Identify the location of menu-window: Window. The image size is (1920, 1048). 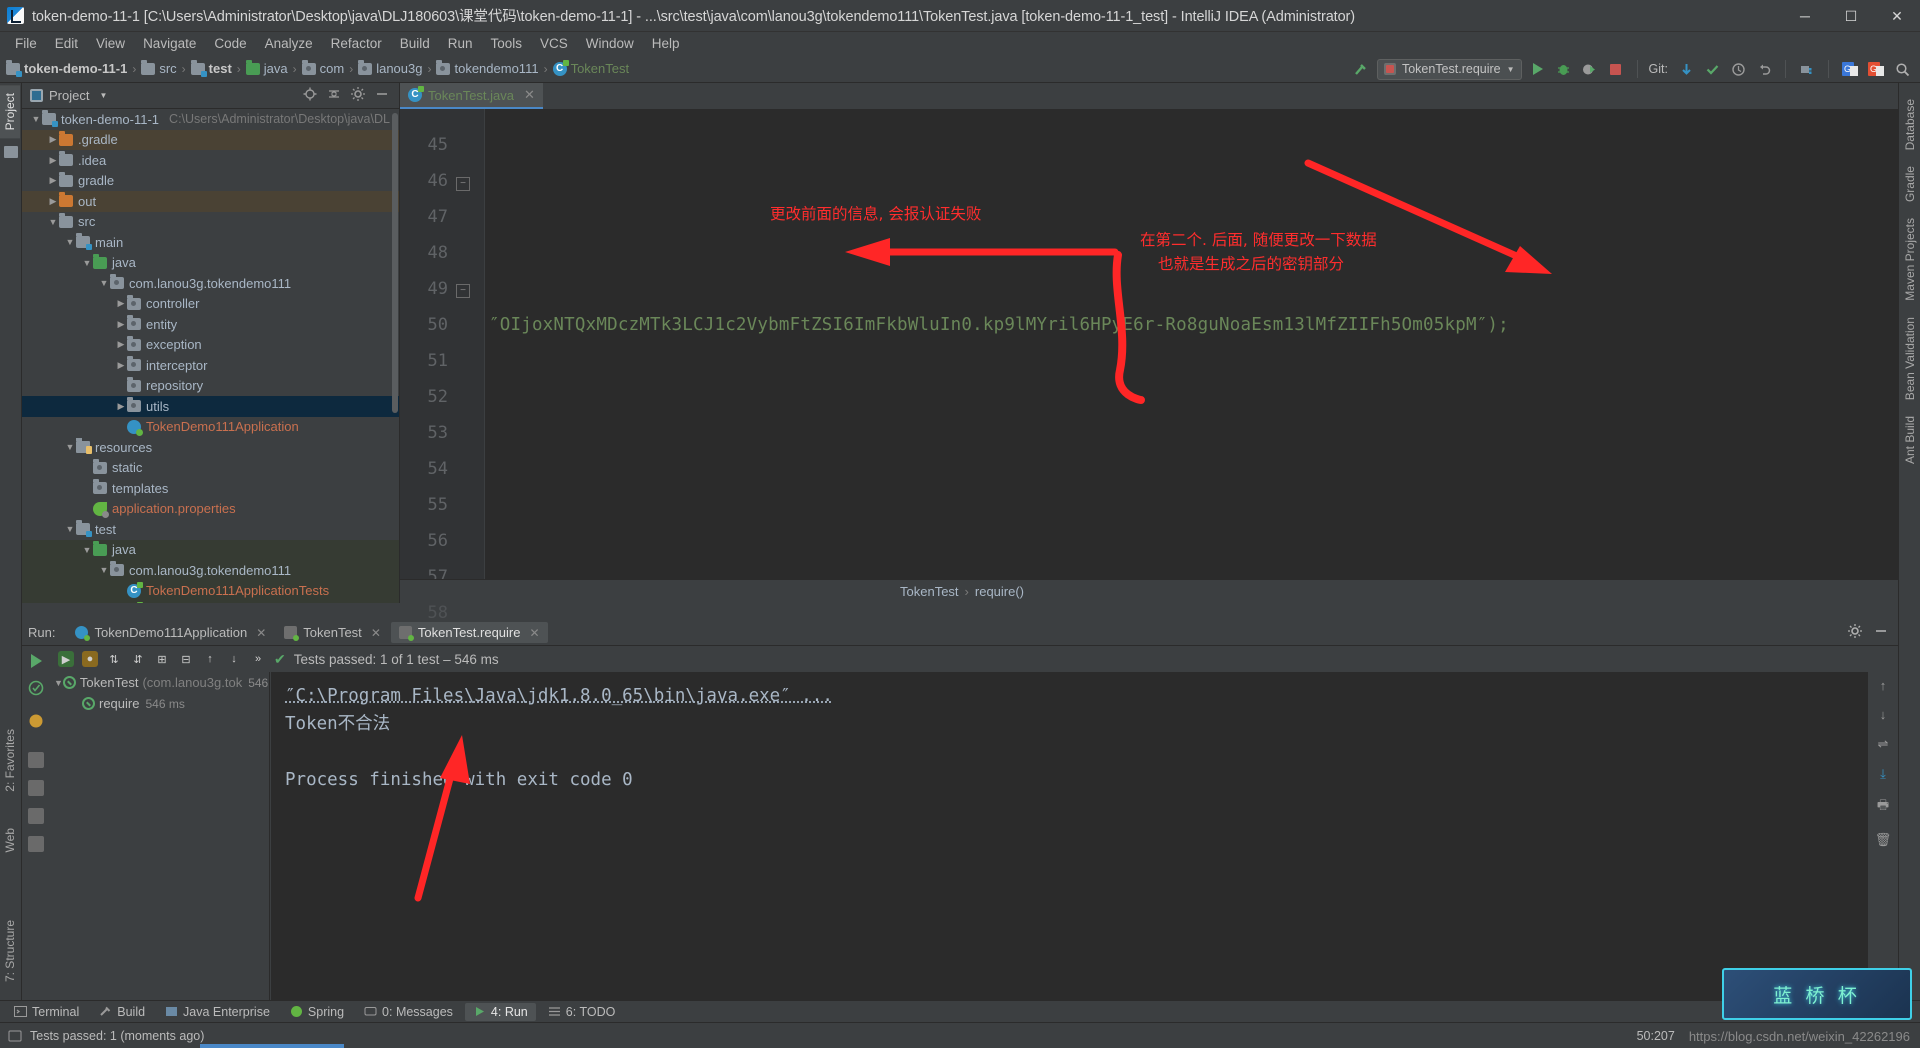
(610, 43).